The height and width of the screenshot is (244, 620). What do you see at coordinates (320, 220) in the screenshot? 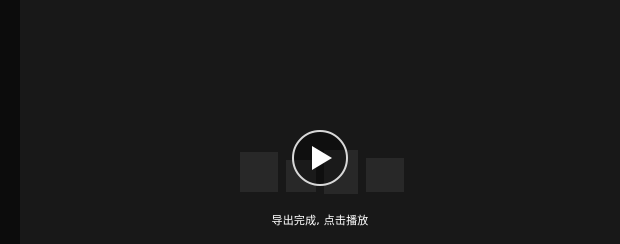
I see `export-complete-message: 导出完成, 点击播放` at bounding box center [320, 220].